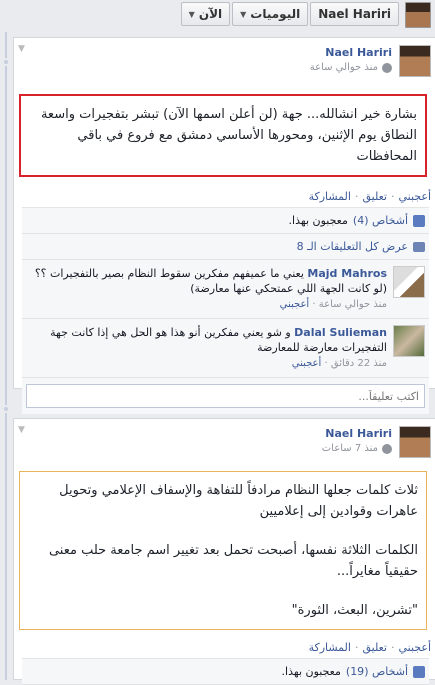 The width and height of the screenshot is (435, 685). What do you see at coordinates (352, 304) in the screenshot?
I see `comment-time: منذ حوالي ساعة` at bounding box center [352, 304].